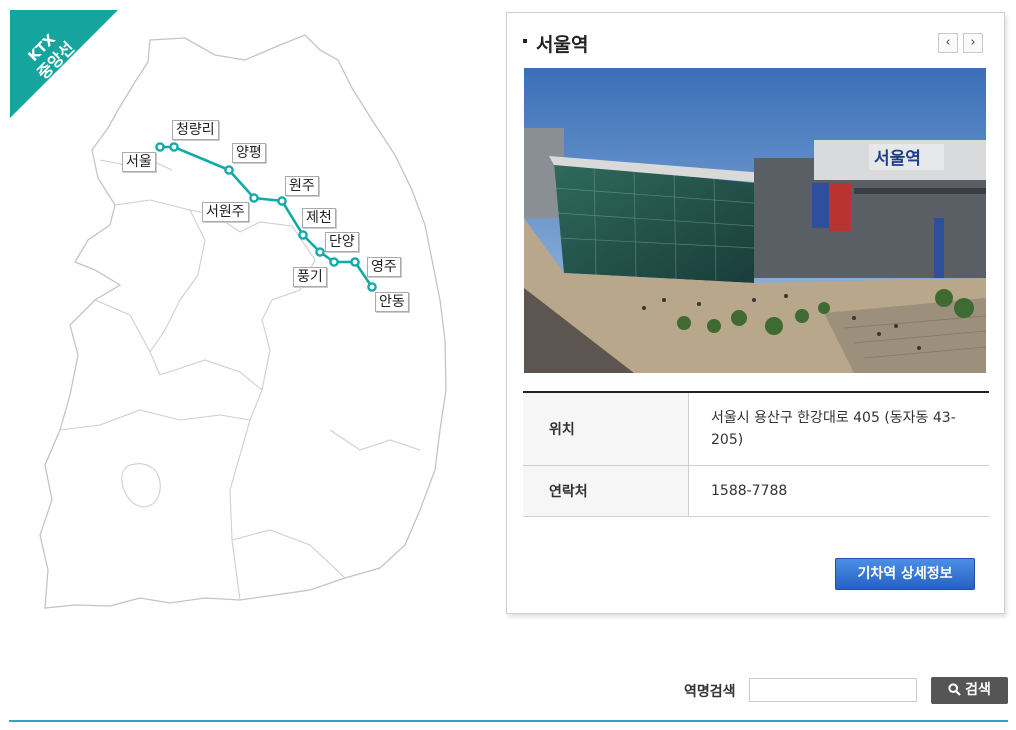  Describe the element at coordinates (508, 721) in the screenshot. I see `bottom-divider` at that location.